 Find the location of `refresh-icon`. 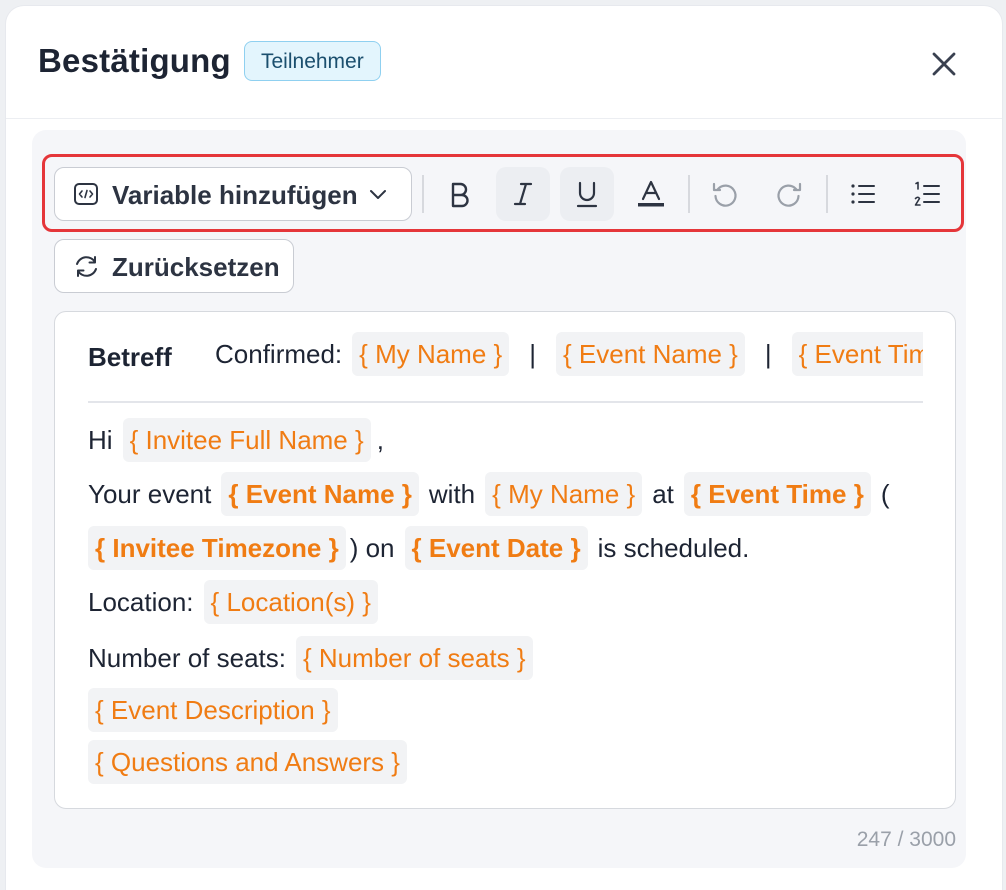

refresh-icon is located at coordinates (86, 266).